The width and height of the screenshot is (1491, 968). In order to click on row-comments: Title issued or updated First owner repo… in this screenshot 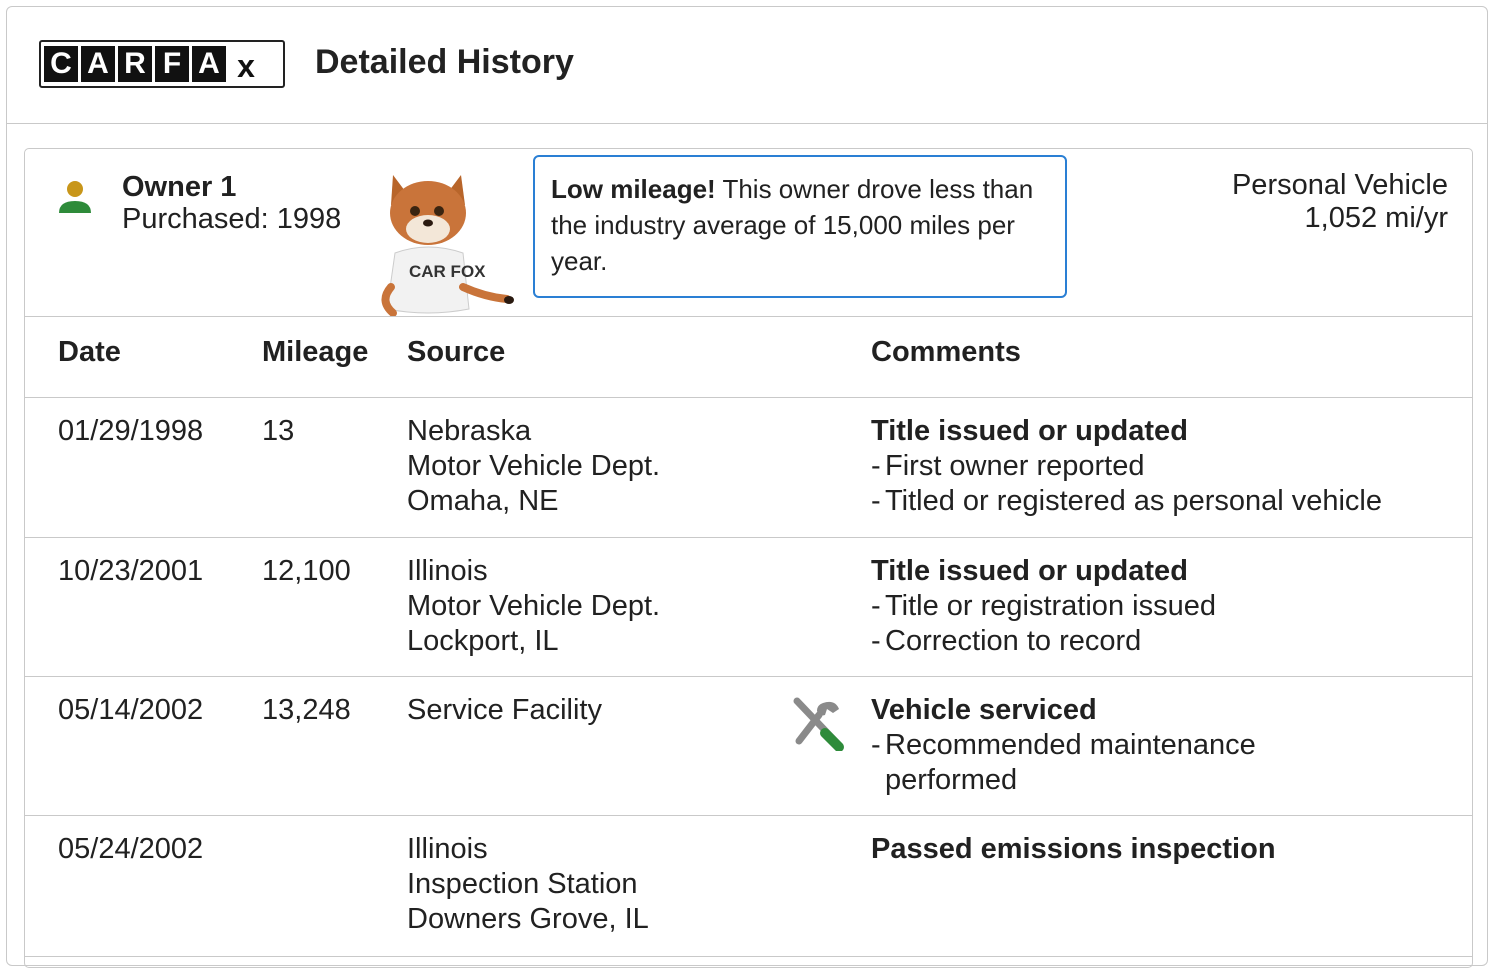, I will do `click(1166, 466)`.